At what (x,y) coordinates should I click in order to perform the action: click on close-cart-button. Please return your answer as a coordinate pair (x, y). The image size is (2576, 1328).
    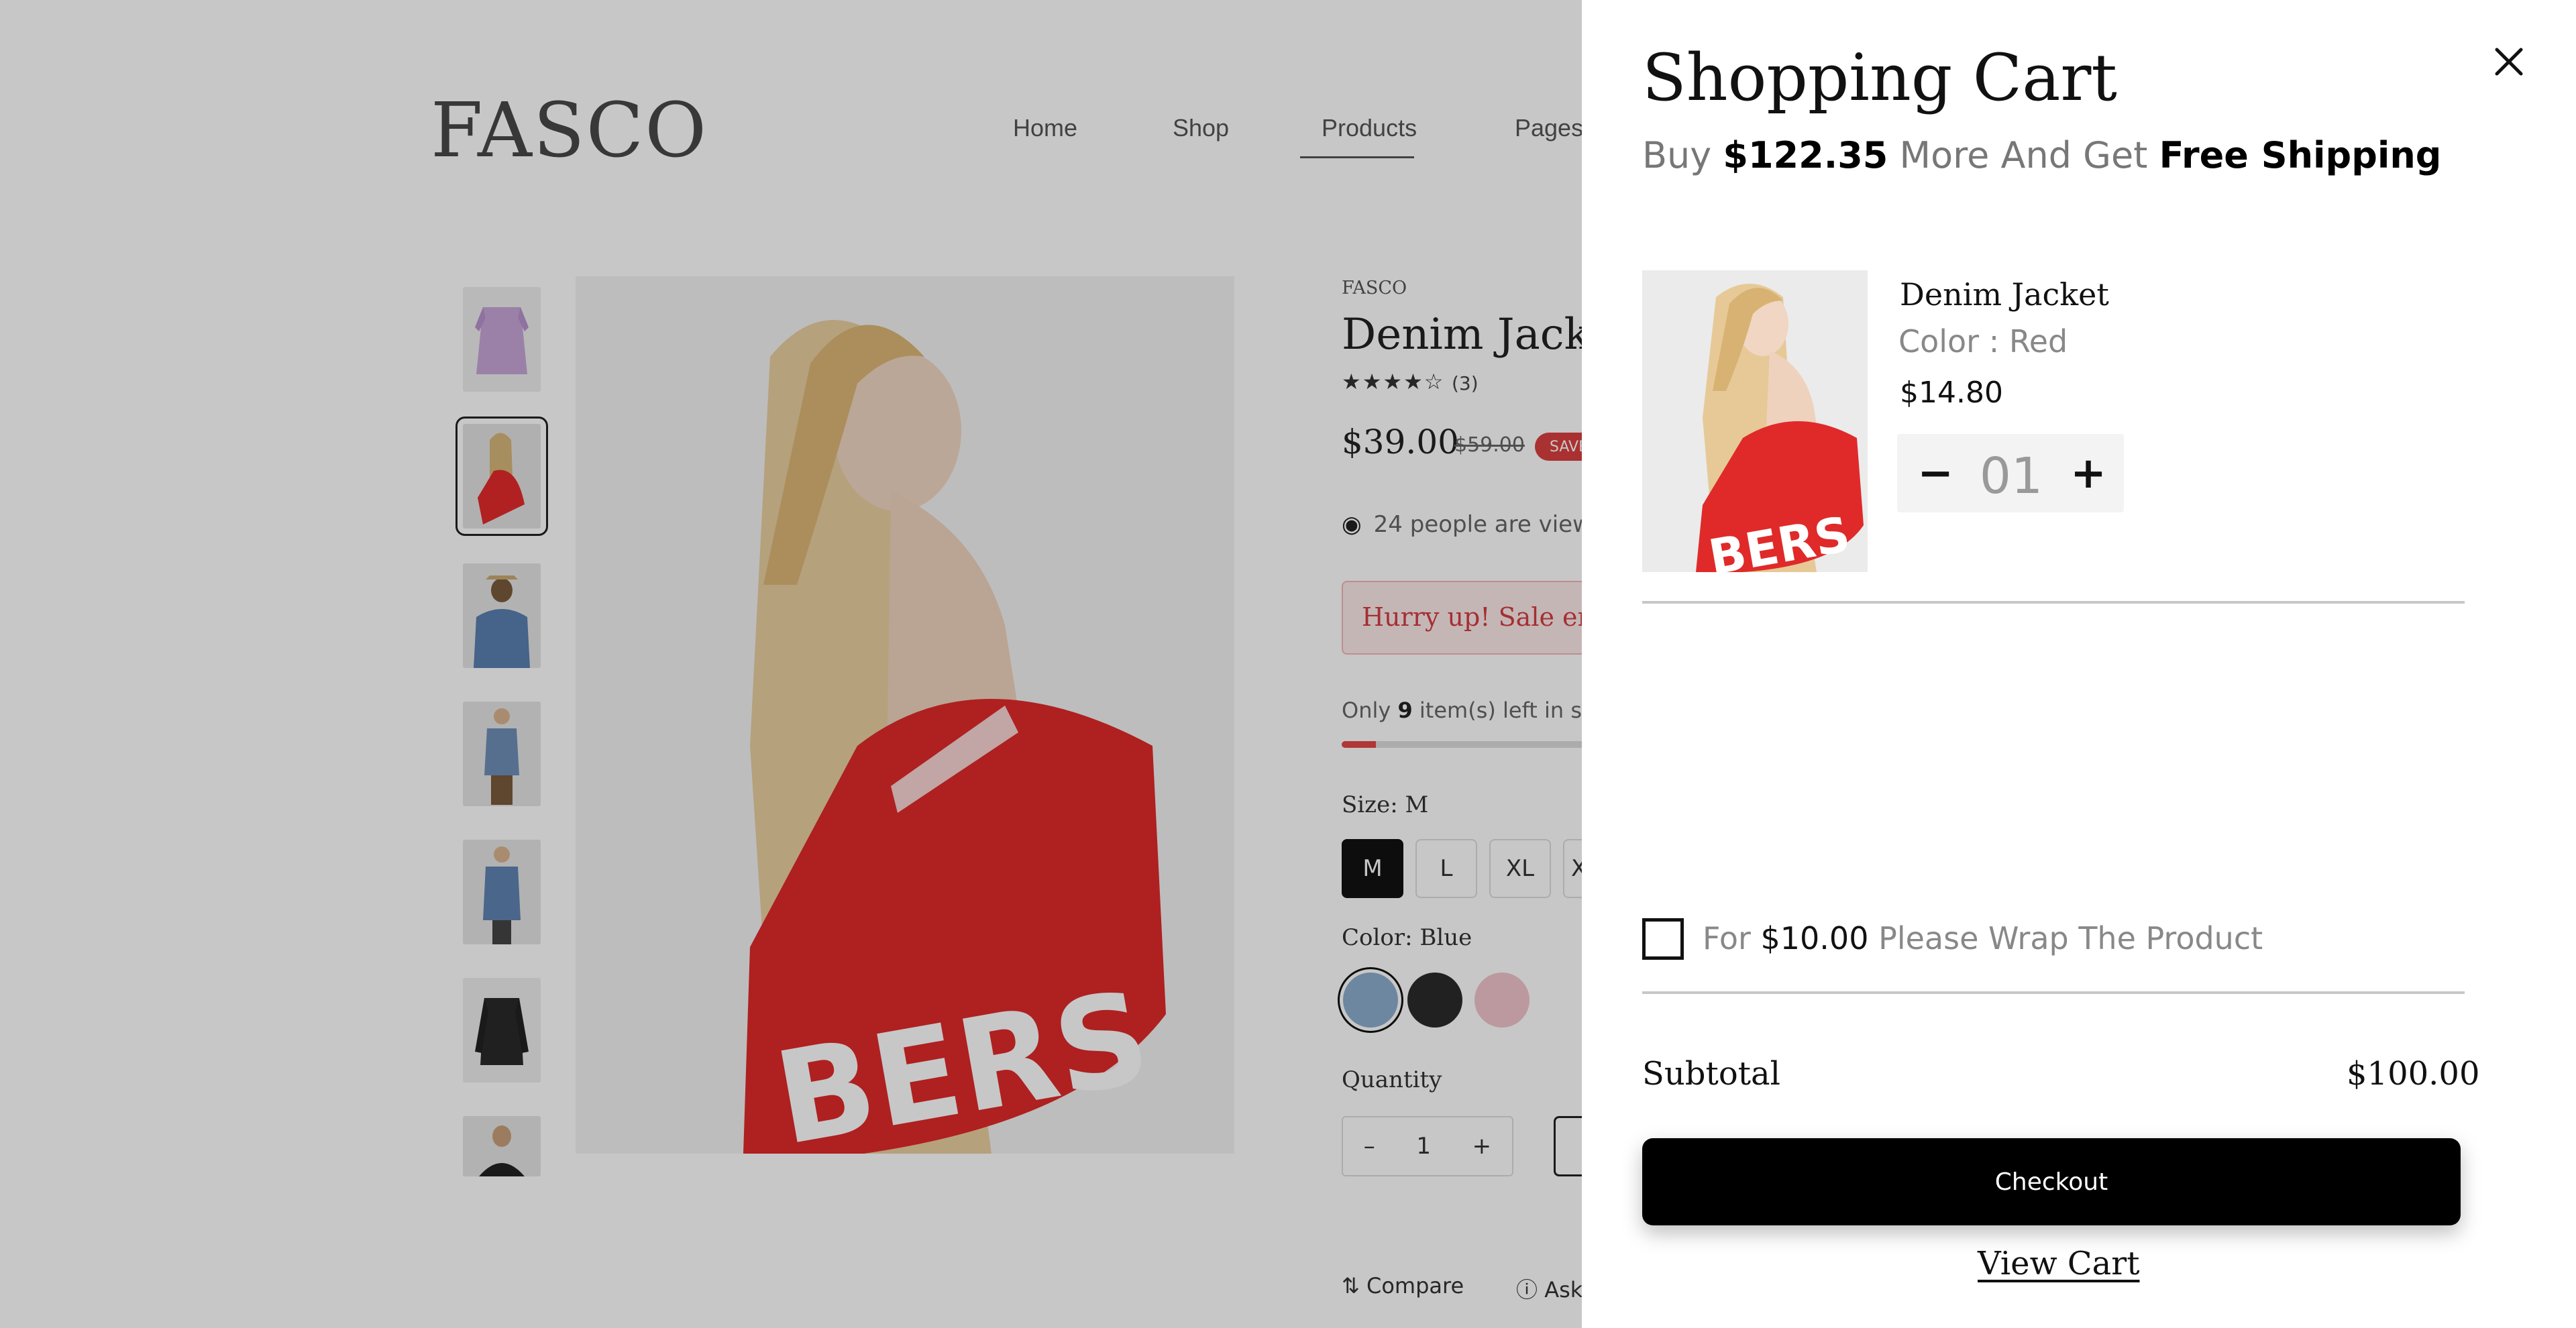
    Looking at the image, I should click on (2509, 62).